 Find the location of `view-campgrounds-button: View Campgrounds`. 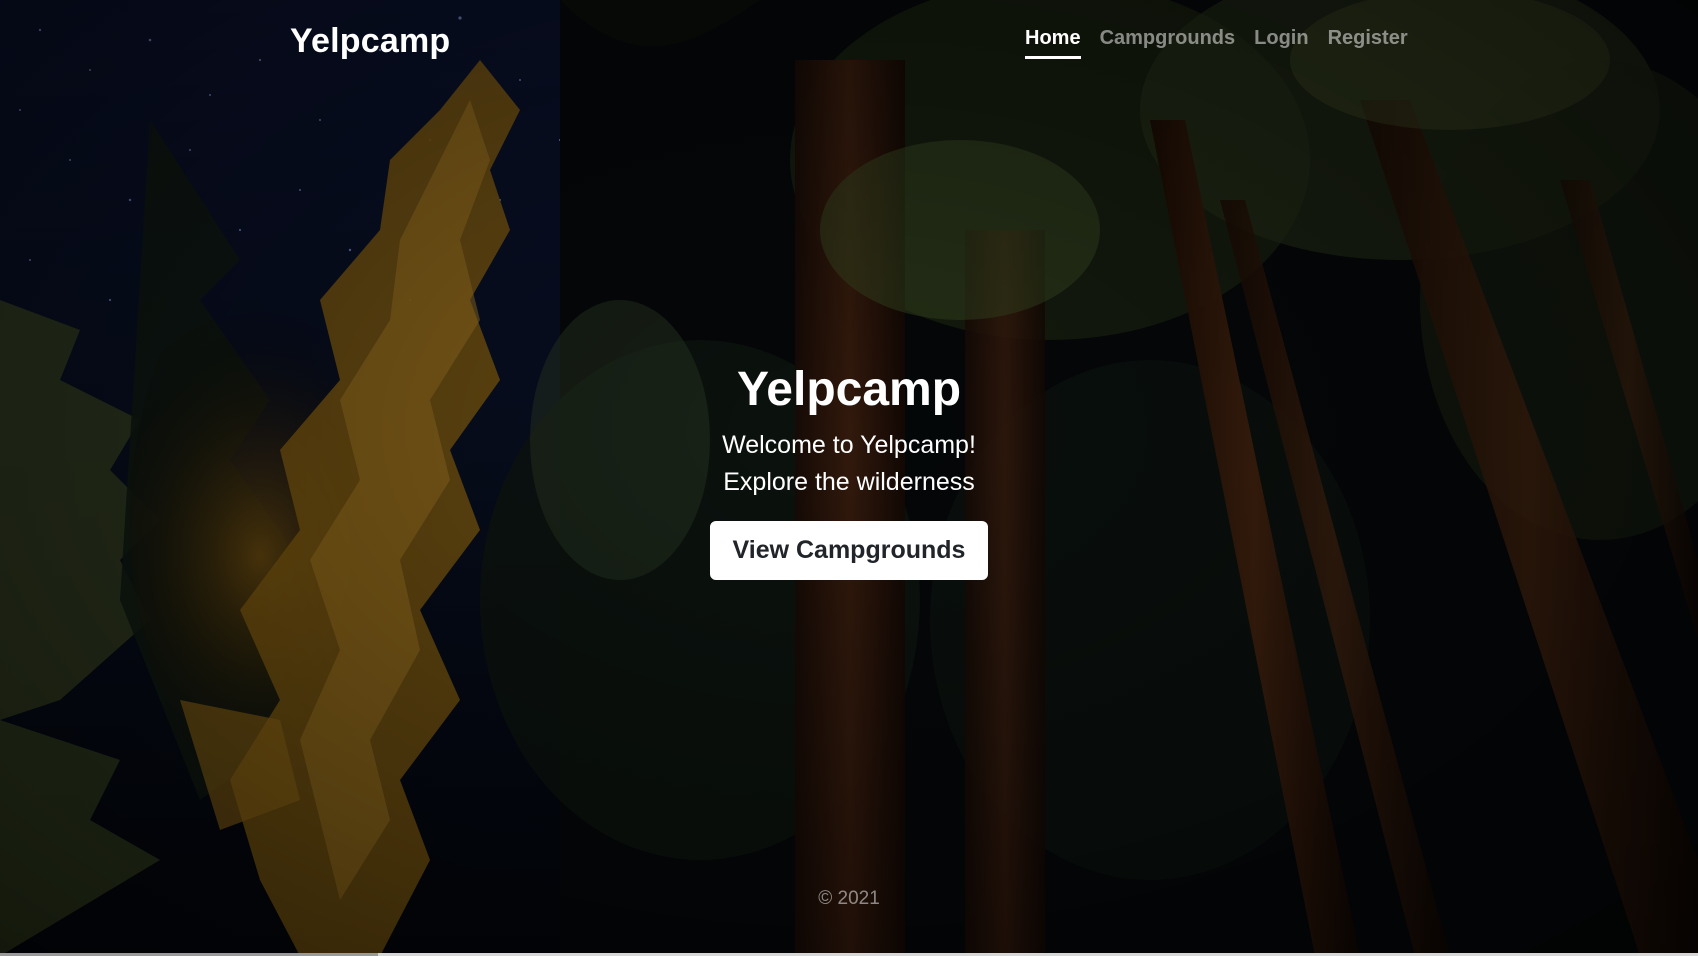

view-campgrounds-button: View Campgrounds is located at coordinates (849, 551).